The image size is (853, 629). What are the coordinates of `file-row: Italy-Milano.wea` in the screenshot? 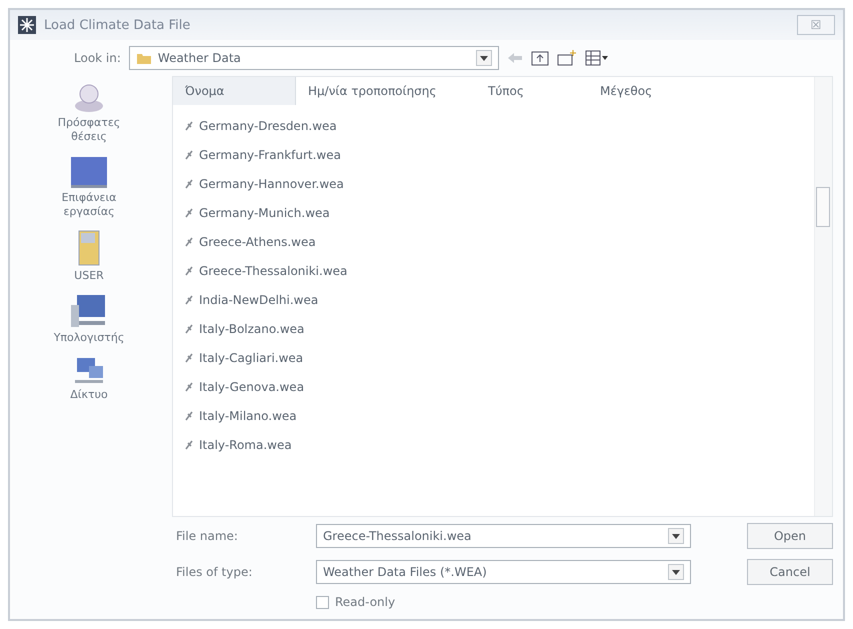 It's located at (508, 415).